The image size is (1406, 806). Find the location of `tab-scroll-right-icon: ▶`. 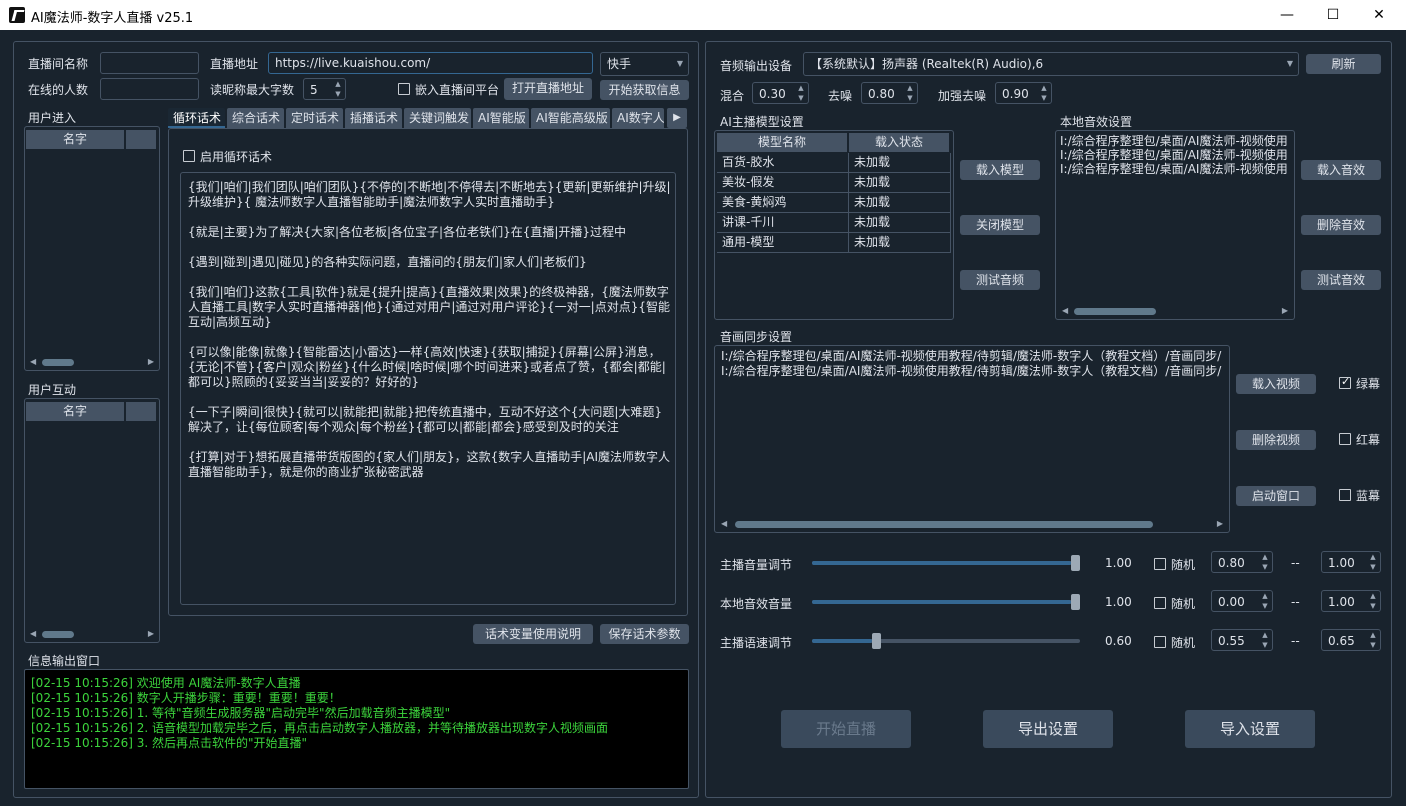

tab-scroll-right-icon: ▶ is located at coordinates (677, 118).